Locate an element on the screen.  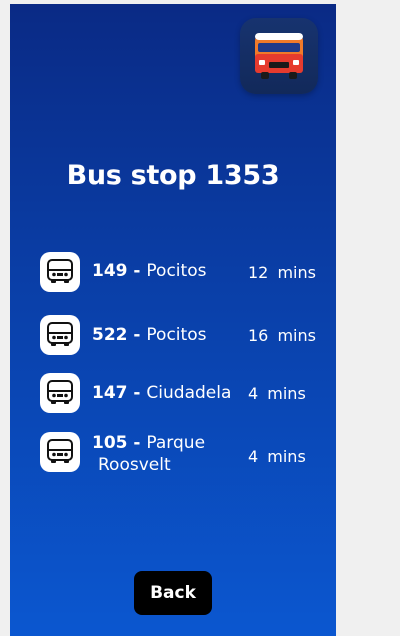
route-label: 522 - Pocitos is located at coordinates (149, 335).